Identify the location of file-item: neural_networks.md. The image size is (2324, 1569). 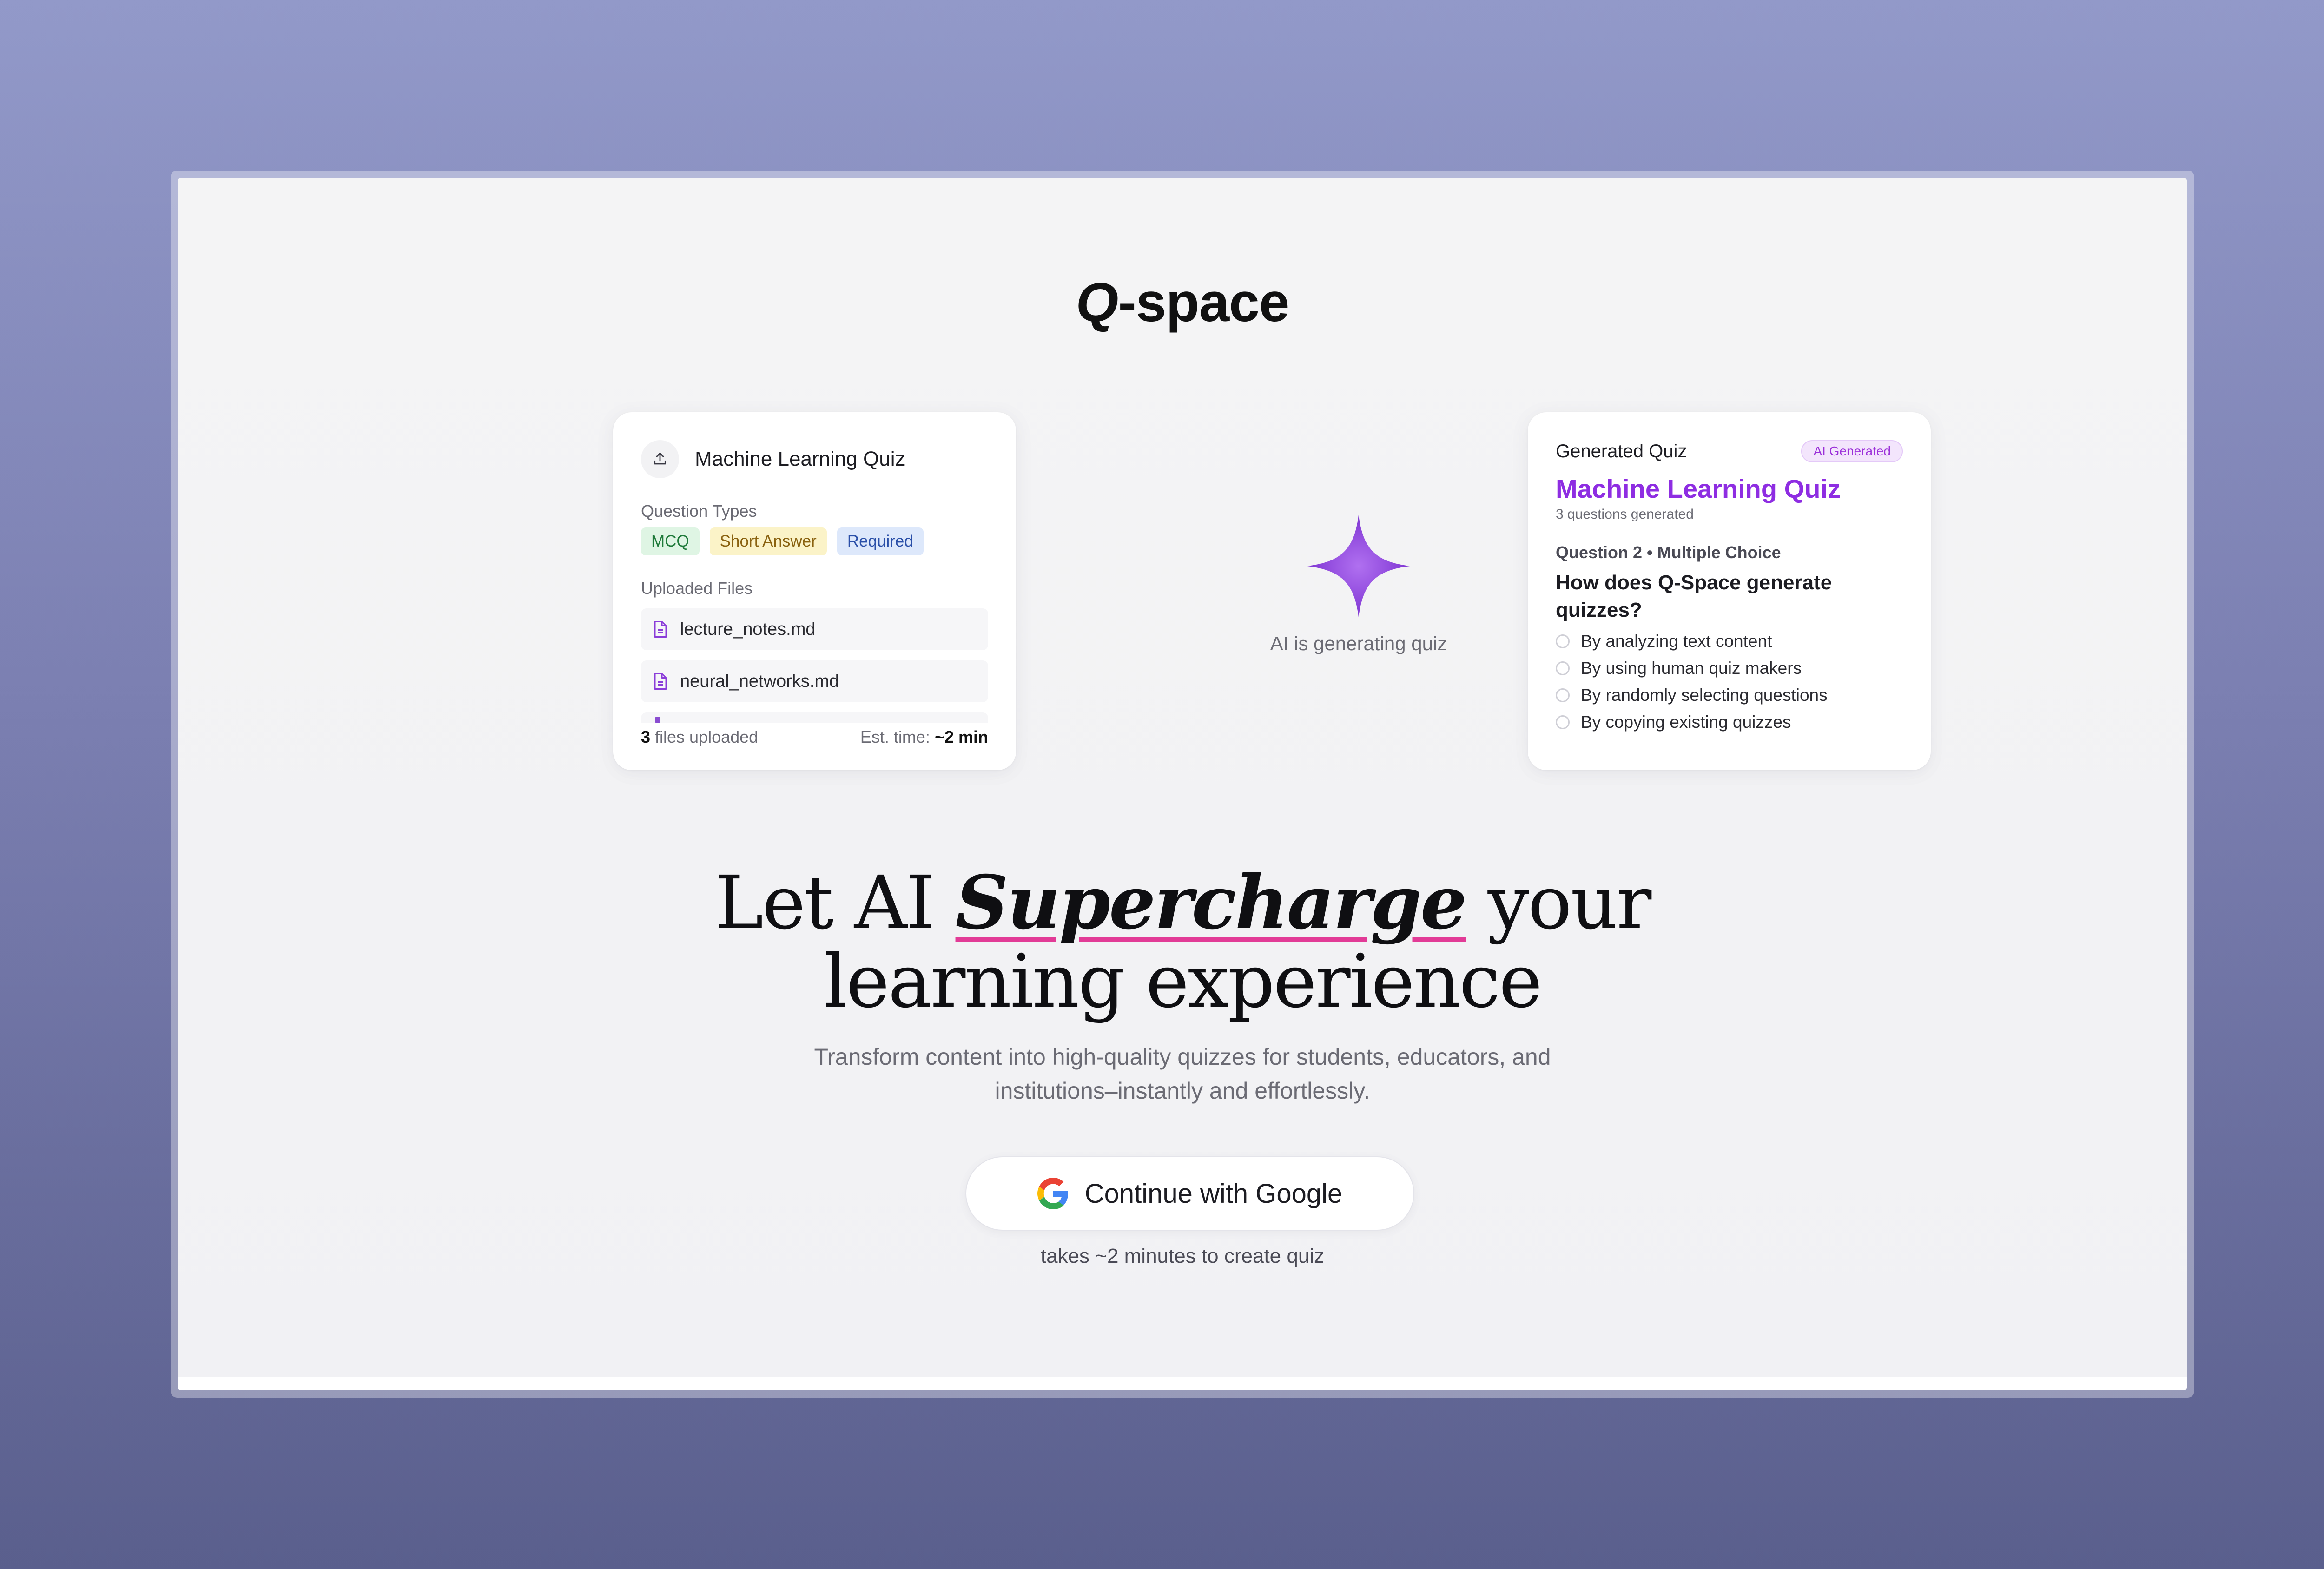
(814, 681).